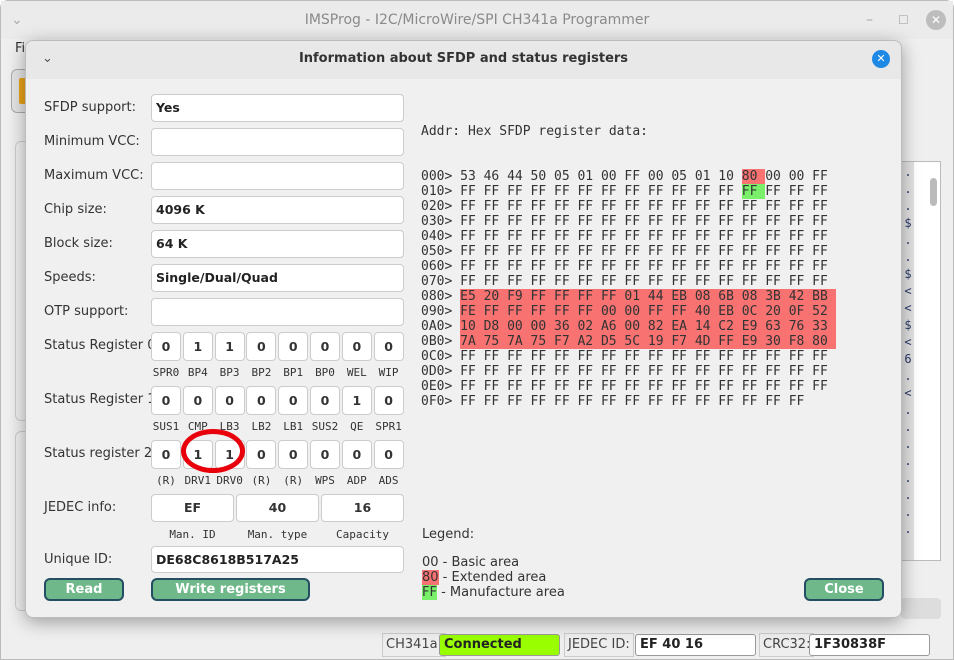 This screenshot has width=954, height=660. What do you see at coordinates (491, 176) in the screenshot?
I see `hex-byte: 46` at bounding box center [491, 176].